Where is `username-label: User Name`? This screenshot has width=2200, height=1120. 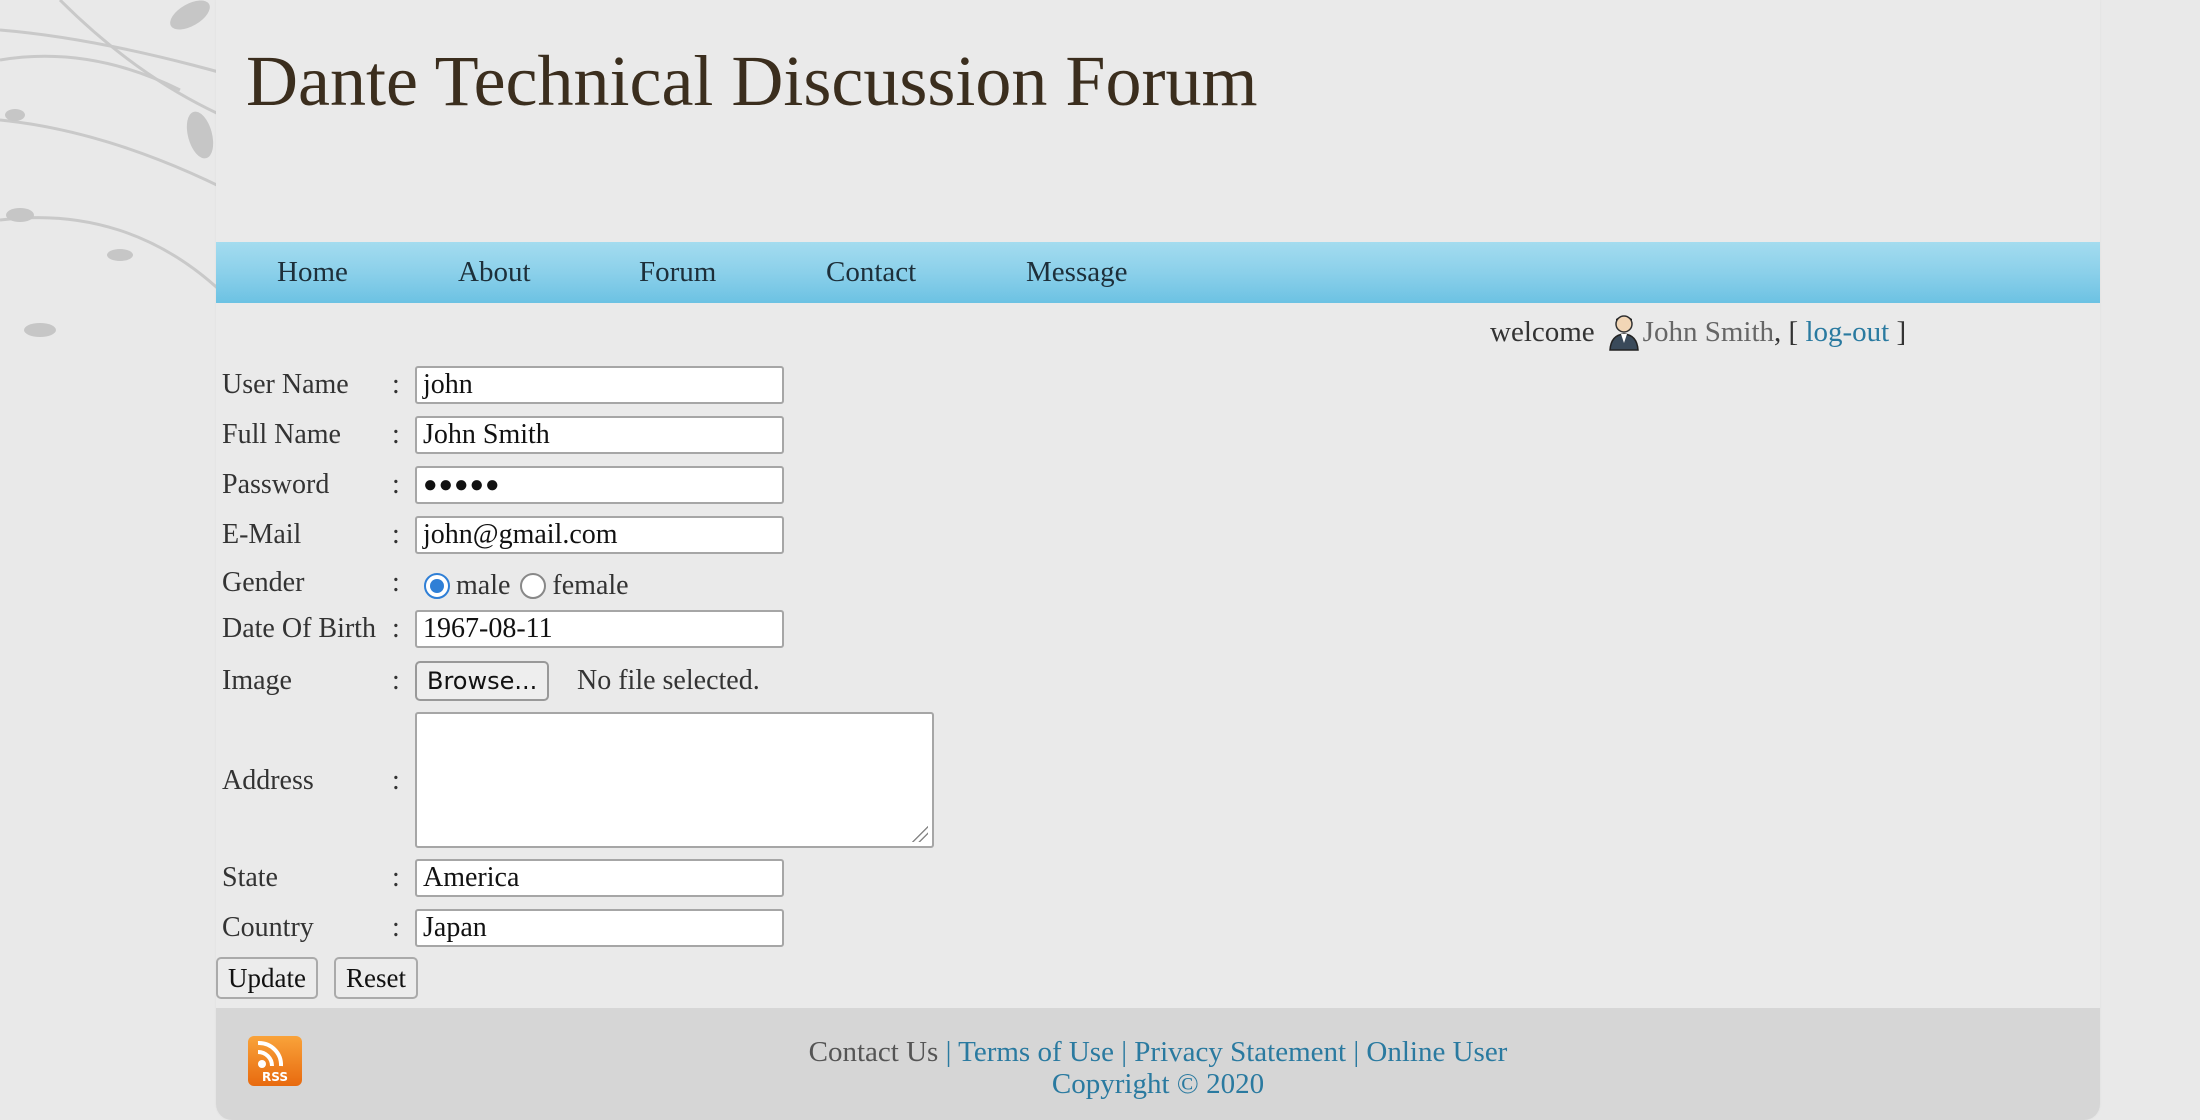 username-label: User Name is located at coordinates (285, 384).